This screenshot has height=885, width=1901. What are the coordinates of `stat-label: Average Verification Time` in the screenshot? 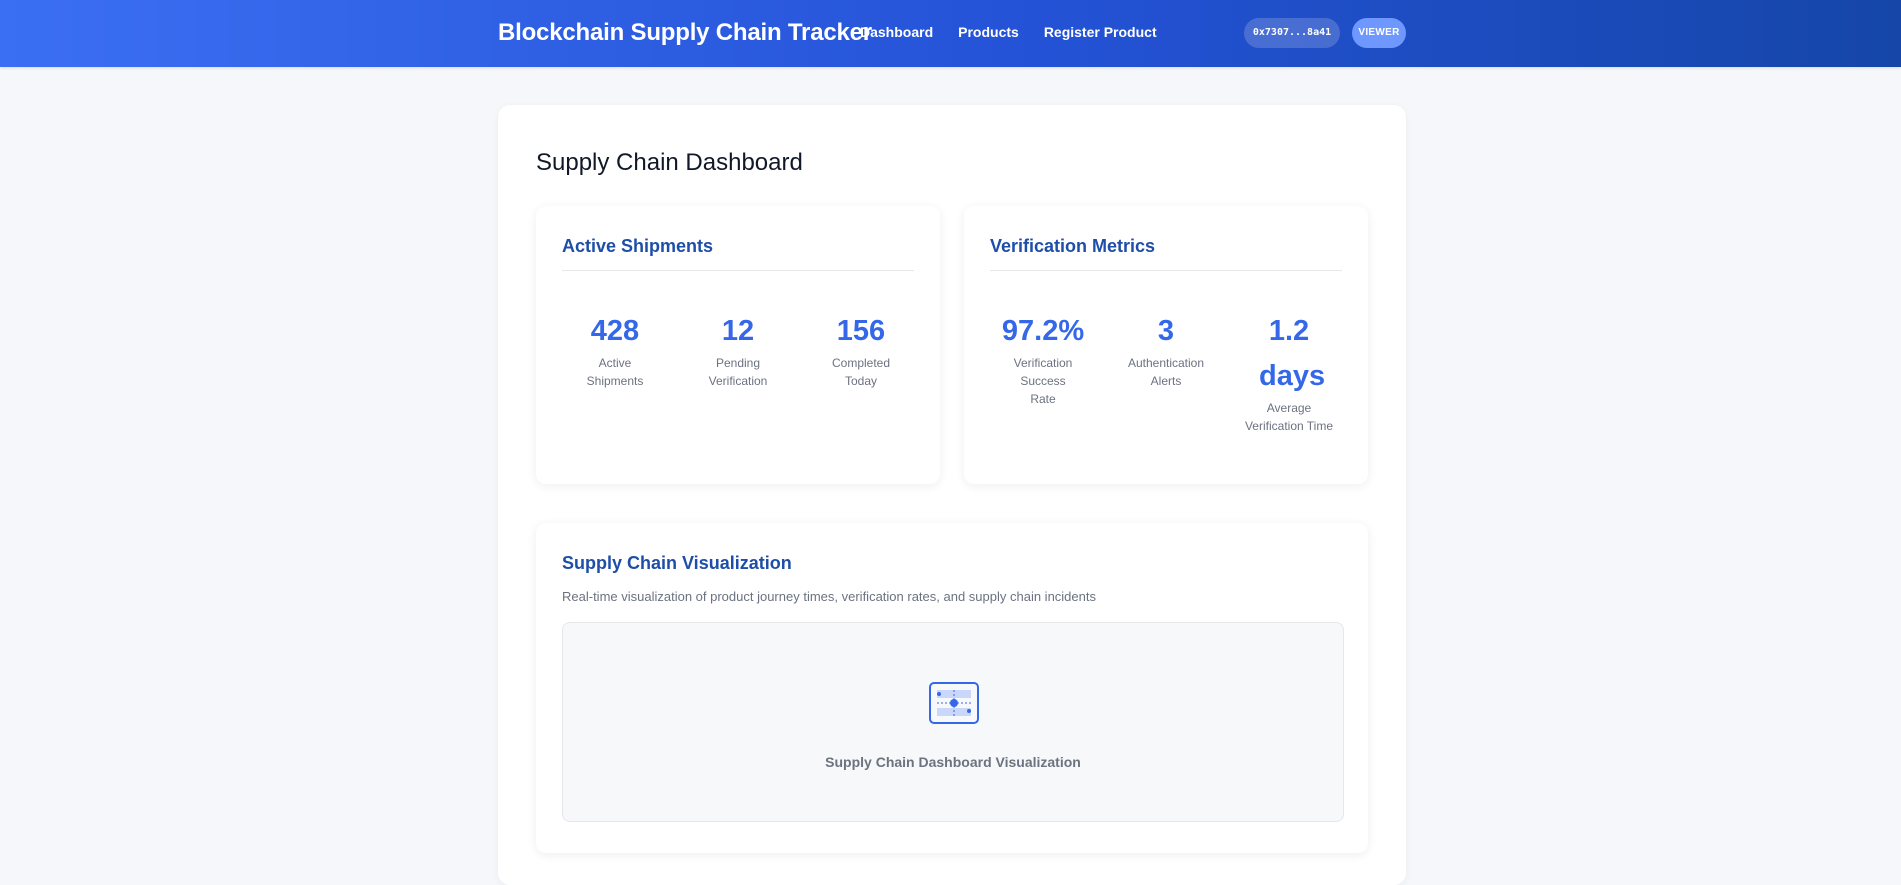 It's located at (1289, 417).